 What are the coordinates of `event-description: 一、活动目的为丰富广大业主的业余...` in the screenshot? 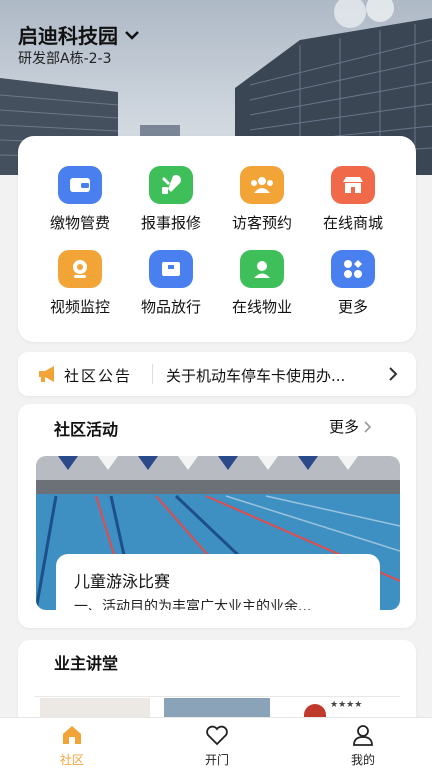 It's located at (193, 604).